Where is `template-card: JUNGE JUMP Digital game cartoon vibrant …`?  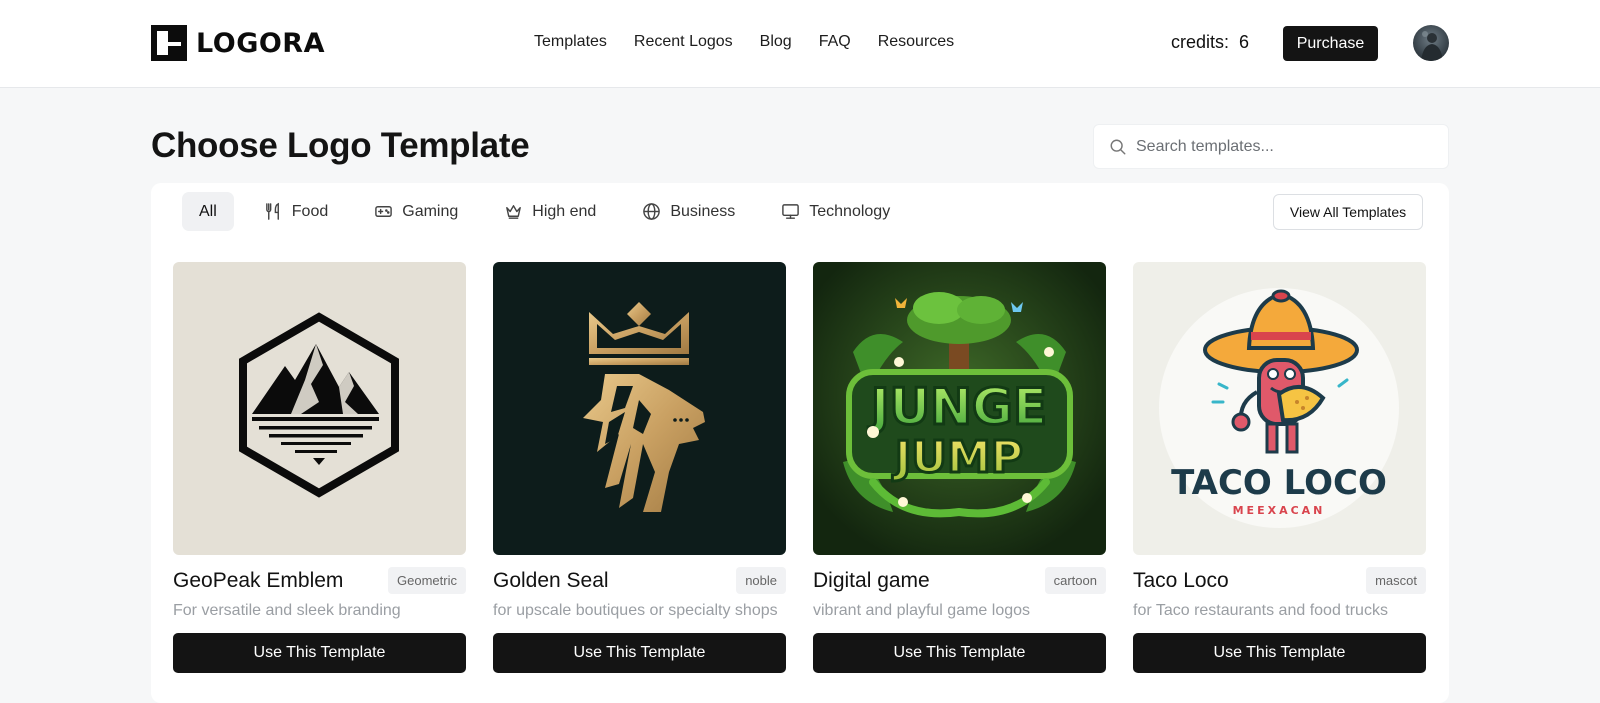
template-card: JUNGE JUMP Digital game cartoon vibrant … is located at coordinates (959, 467).